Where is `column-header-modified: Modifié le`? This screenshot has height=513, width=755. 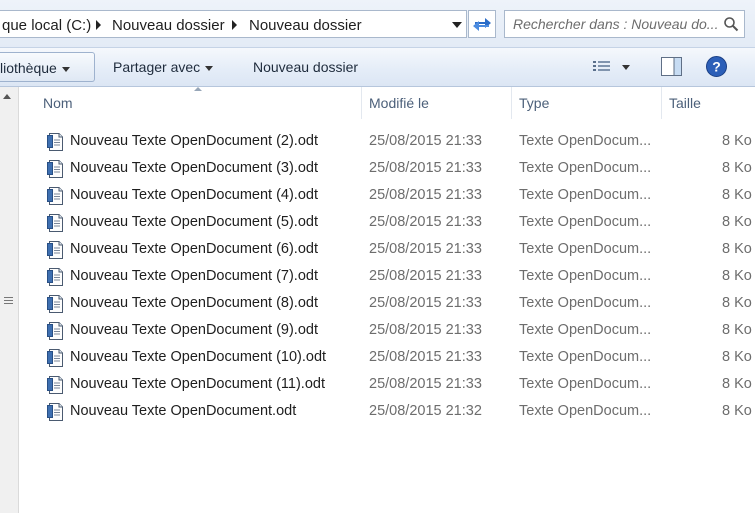 column-header-modified: Modifié le is located at coordinates (399, 103).